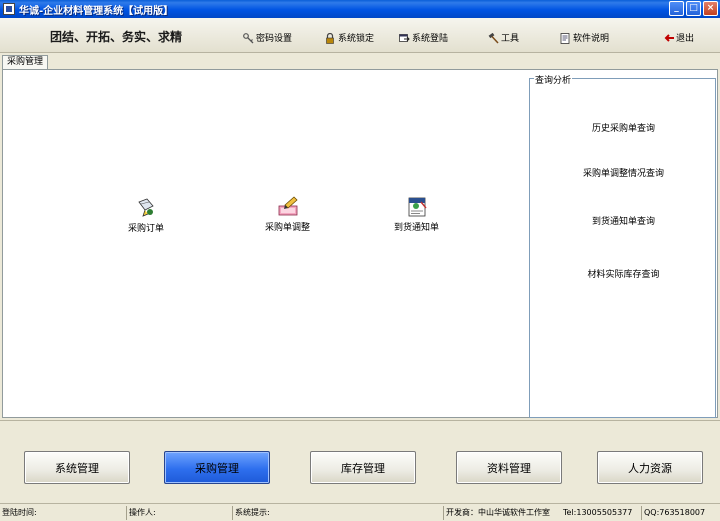 Image resolution: width=720 pixels, height=521 pixels. I want to click on inventory-management-button: 库存管理, so click(363, 467).